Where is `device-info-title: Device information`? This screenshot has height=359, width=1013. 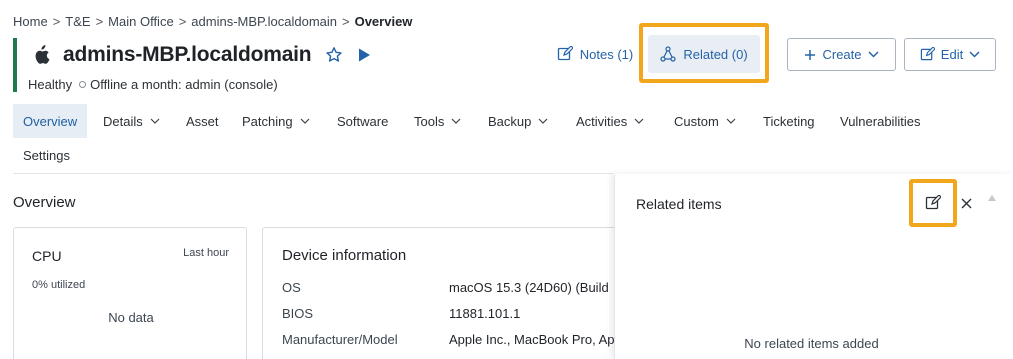 device-info-title: Device information is located at coordinates (344, 255).